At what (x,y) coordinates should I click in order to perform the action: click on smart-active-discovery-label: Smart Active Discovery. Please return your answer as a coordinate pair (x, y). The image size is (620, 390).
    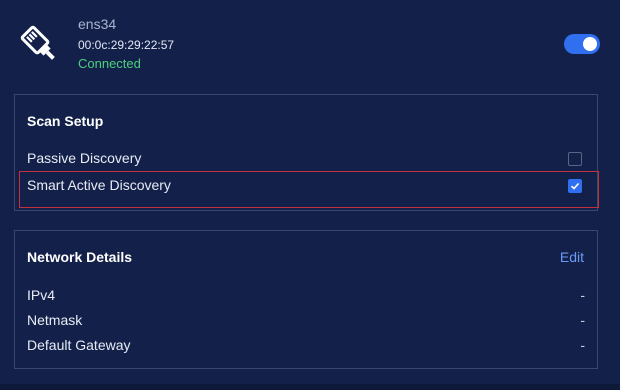
    Looking at the image, I should click on (99, 185).